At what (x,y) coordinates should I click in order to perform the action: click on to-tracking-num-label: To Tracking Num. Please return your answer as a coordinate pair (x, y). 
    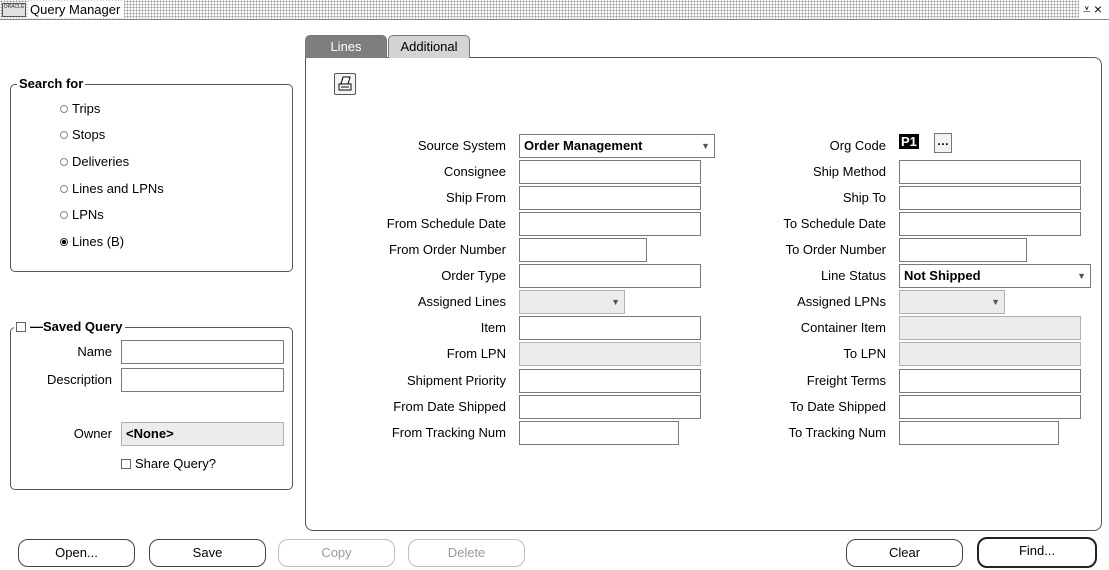
    Looking at the image, I should click on (837, 432).